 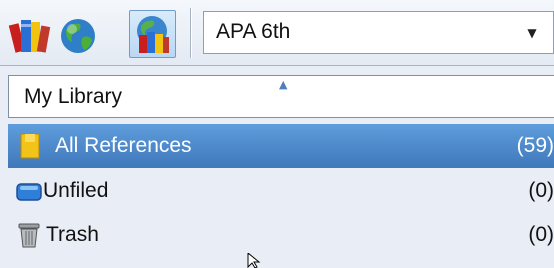 I want to click on mouse-cursor-icon, so click(x=254, y=260).